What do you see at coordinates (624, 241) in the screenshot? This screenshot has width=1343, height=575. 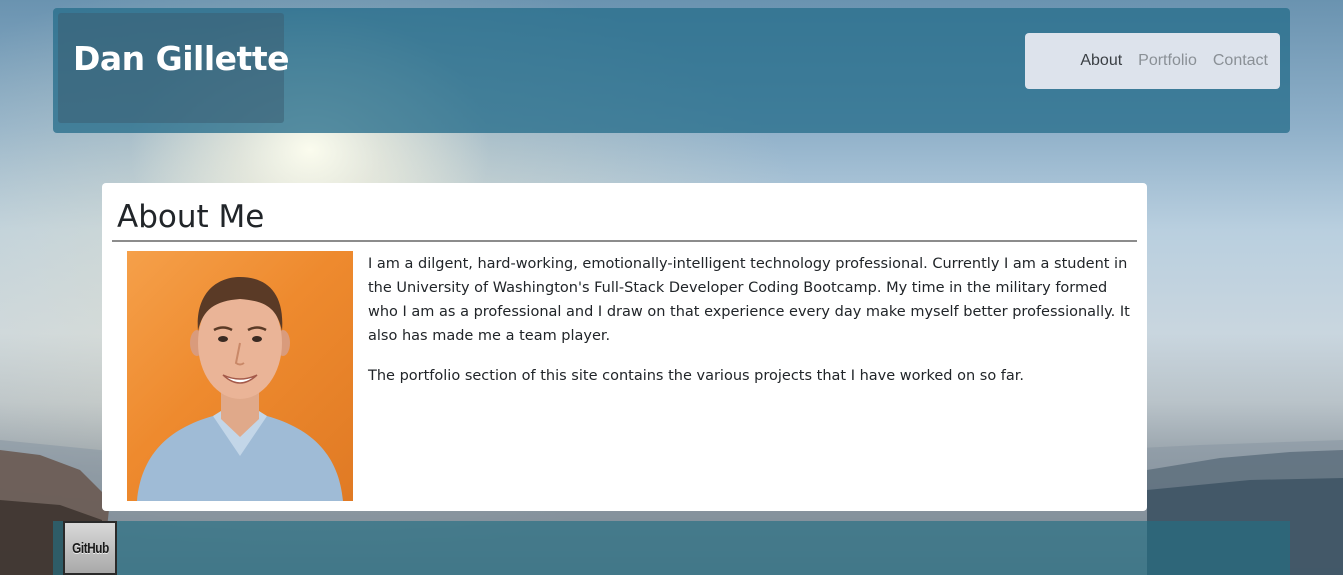 I see `heading-divider` at bounding box center [624, 241].